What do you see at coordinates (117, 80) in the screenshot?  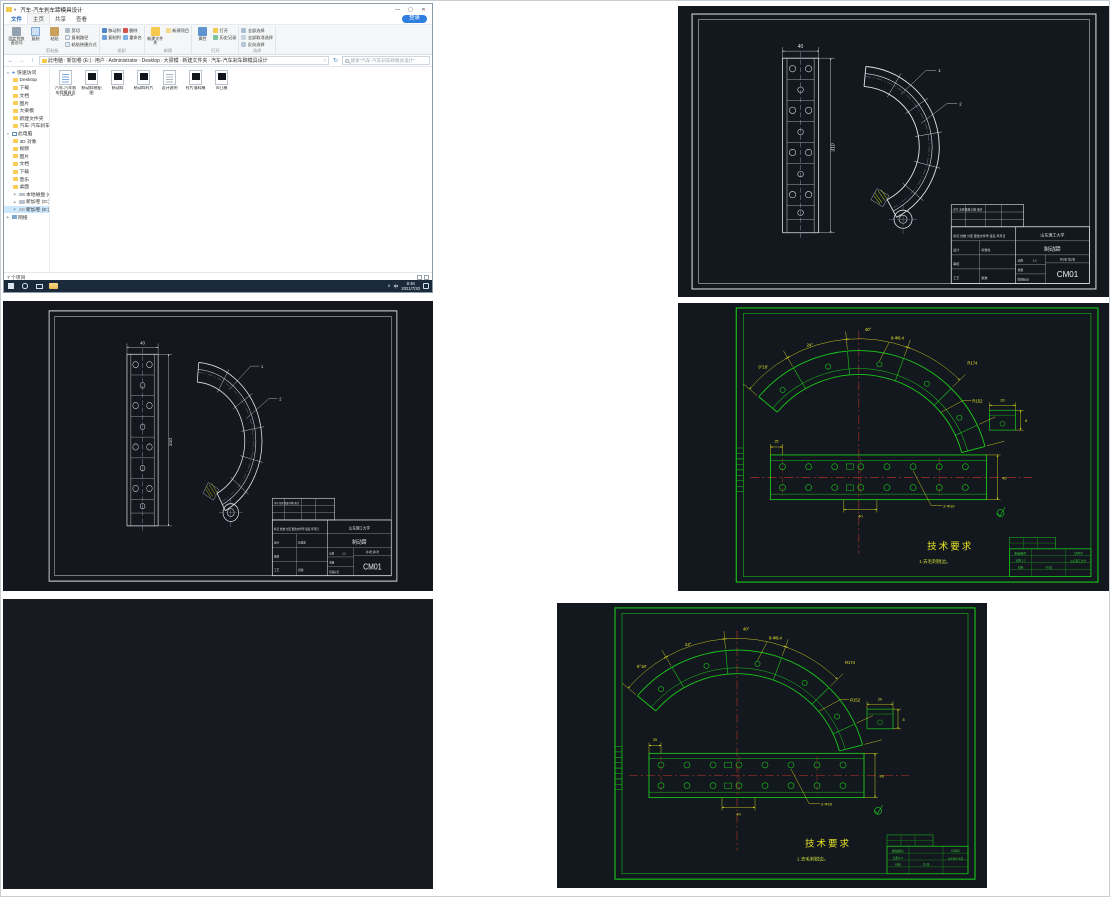 I see `file-item: 制动蹄` at bounding box center [117, 80].